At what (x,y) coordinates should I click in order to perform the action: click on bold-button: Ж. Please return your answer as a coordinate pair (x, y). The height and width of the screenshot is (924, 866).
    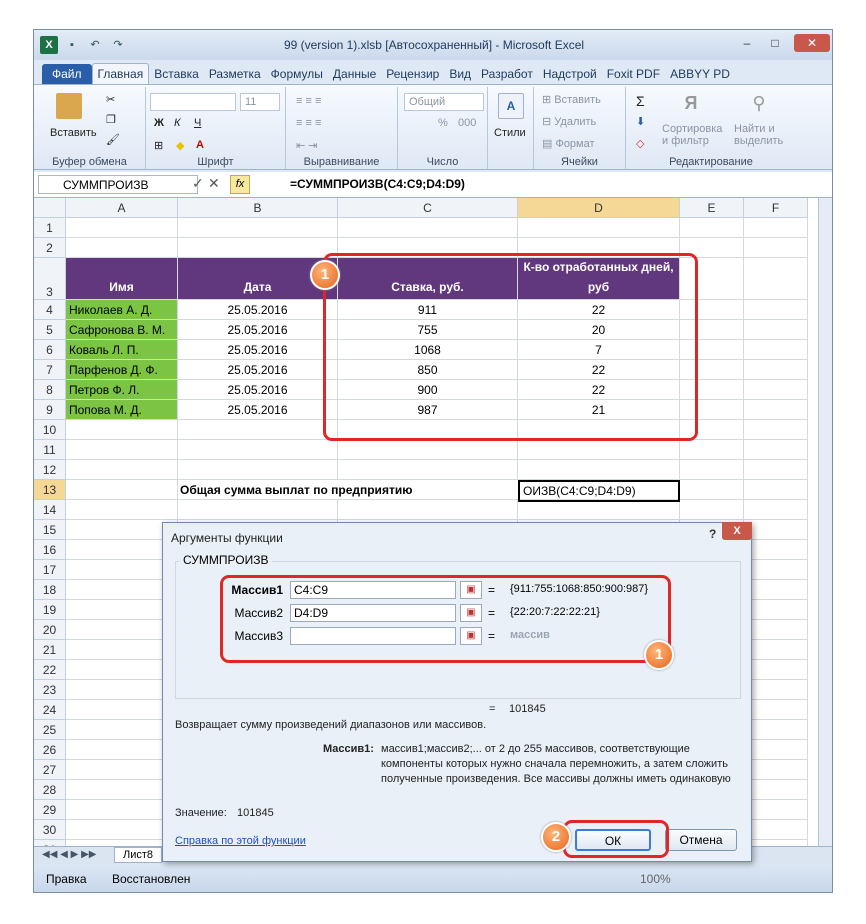
    Looking at the image, I should click on (159, 123).